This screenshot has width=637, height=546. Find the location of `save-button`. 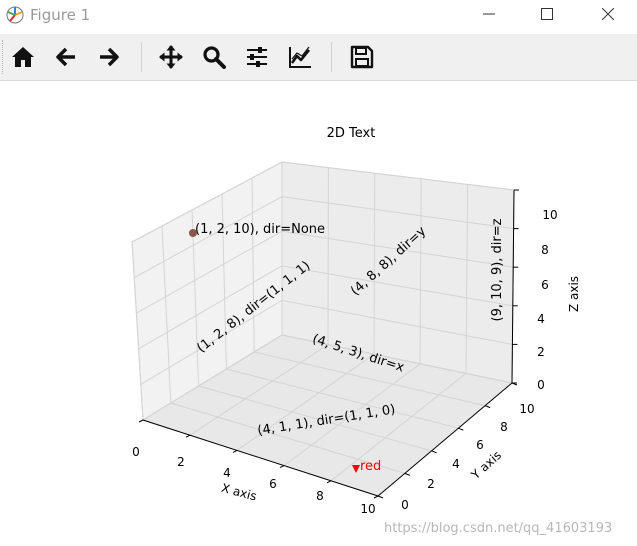

save-button is located at coordinates (362, 57).